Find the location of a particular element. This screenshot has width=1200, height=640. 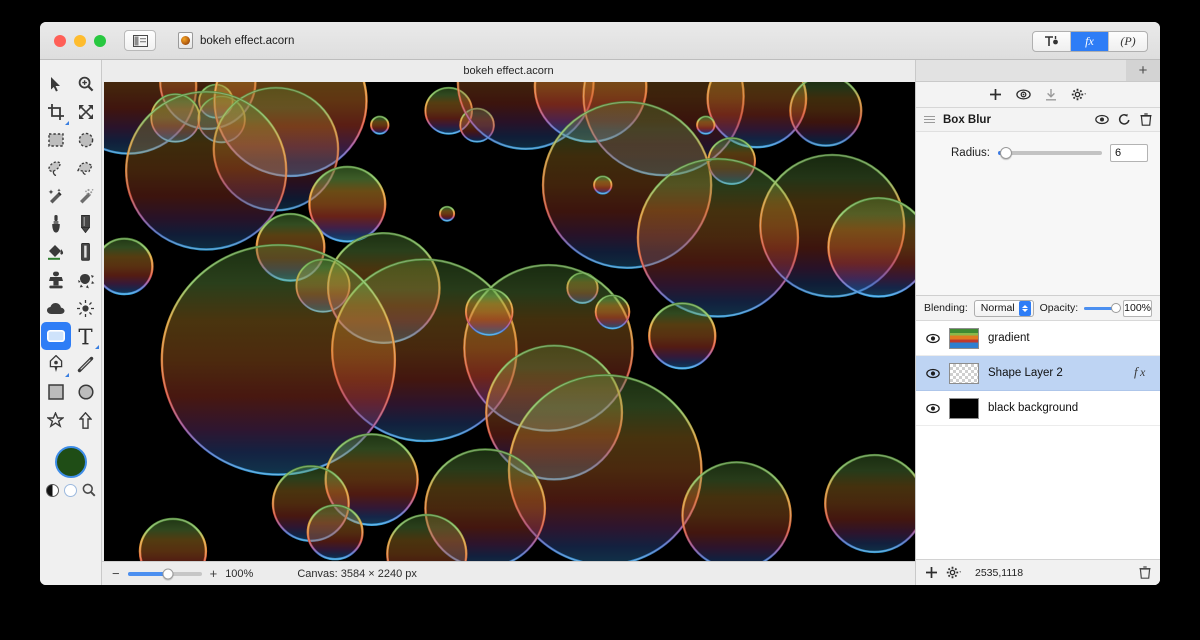

star-shape-tool is located at coordinates (56, 420).